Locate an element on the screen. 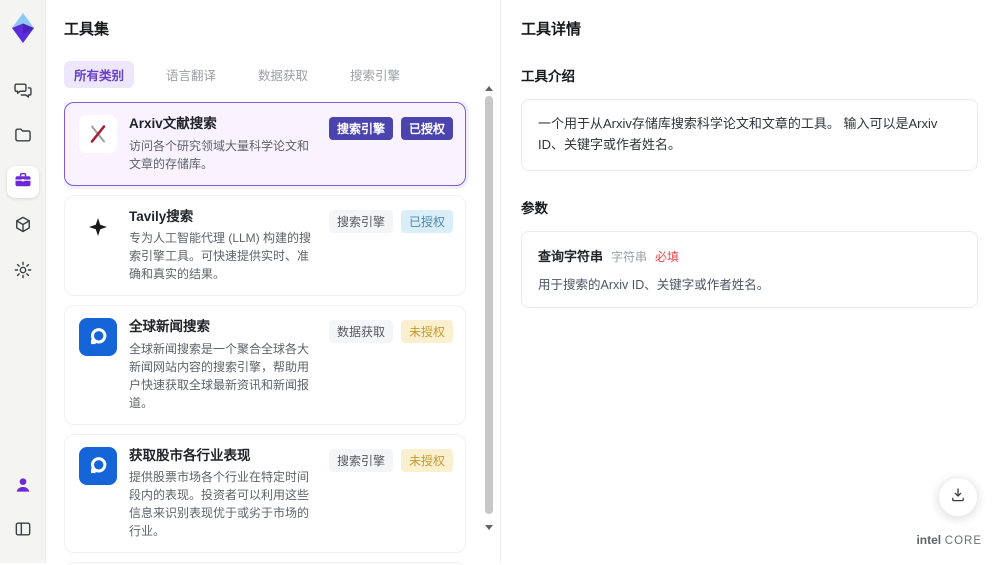 The image size is (1000, 565). param-required-badge: 必填 is located at coordinates (667, 256).